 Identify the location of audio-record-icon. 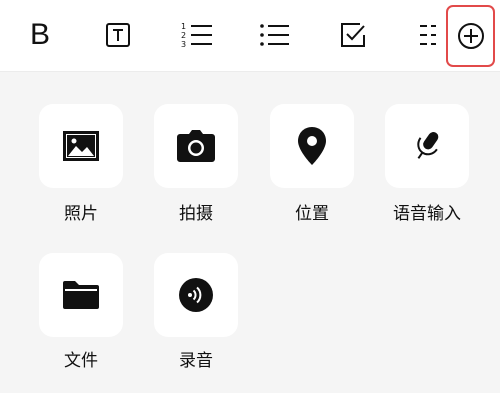
(196, 295).